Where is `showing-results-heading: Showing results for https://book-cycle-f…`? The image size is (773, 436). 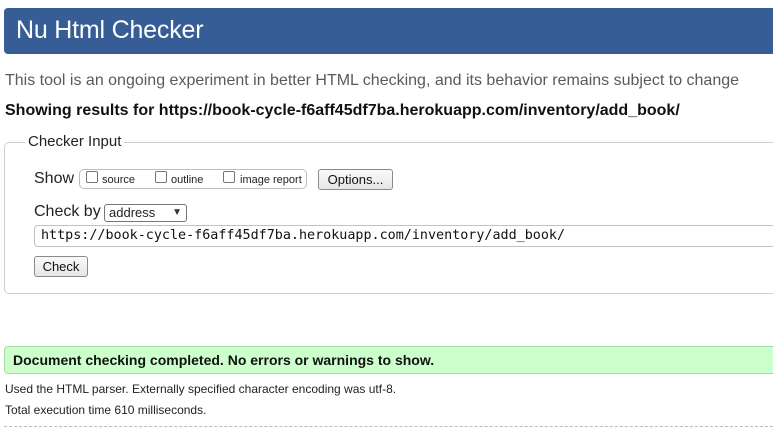 showing-results-heading: Showing results for https://book-cycle-f… is located at coordinates (342, 110).